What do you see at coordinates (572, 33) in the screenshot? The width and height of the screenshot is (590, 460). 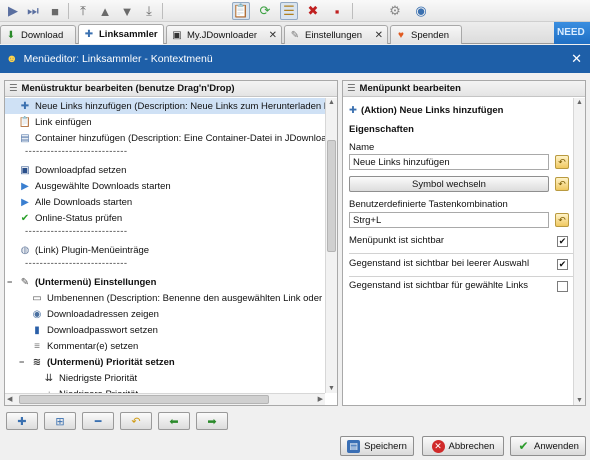 I see `donation-banner: NEED` at bounding box center [572, 33].